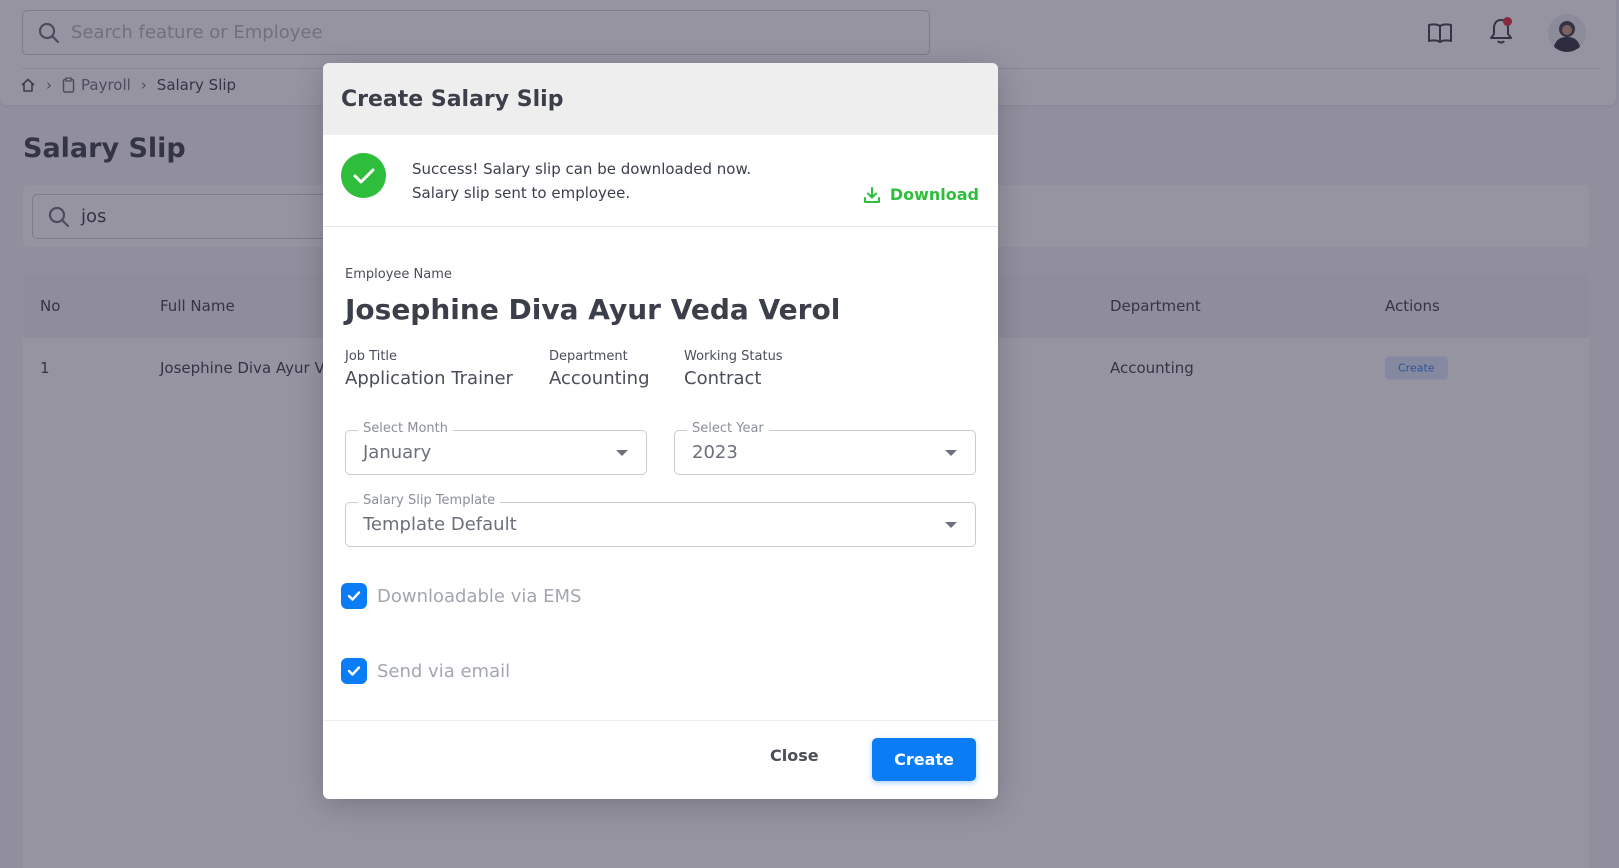  I want to click on select-month-value: January, so click(397, 452).